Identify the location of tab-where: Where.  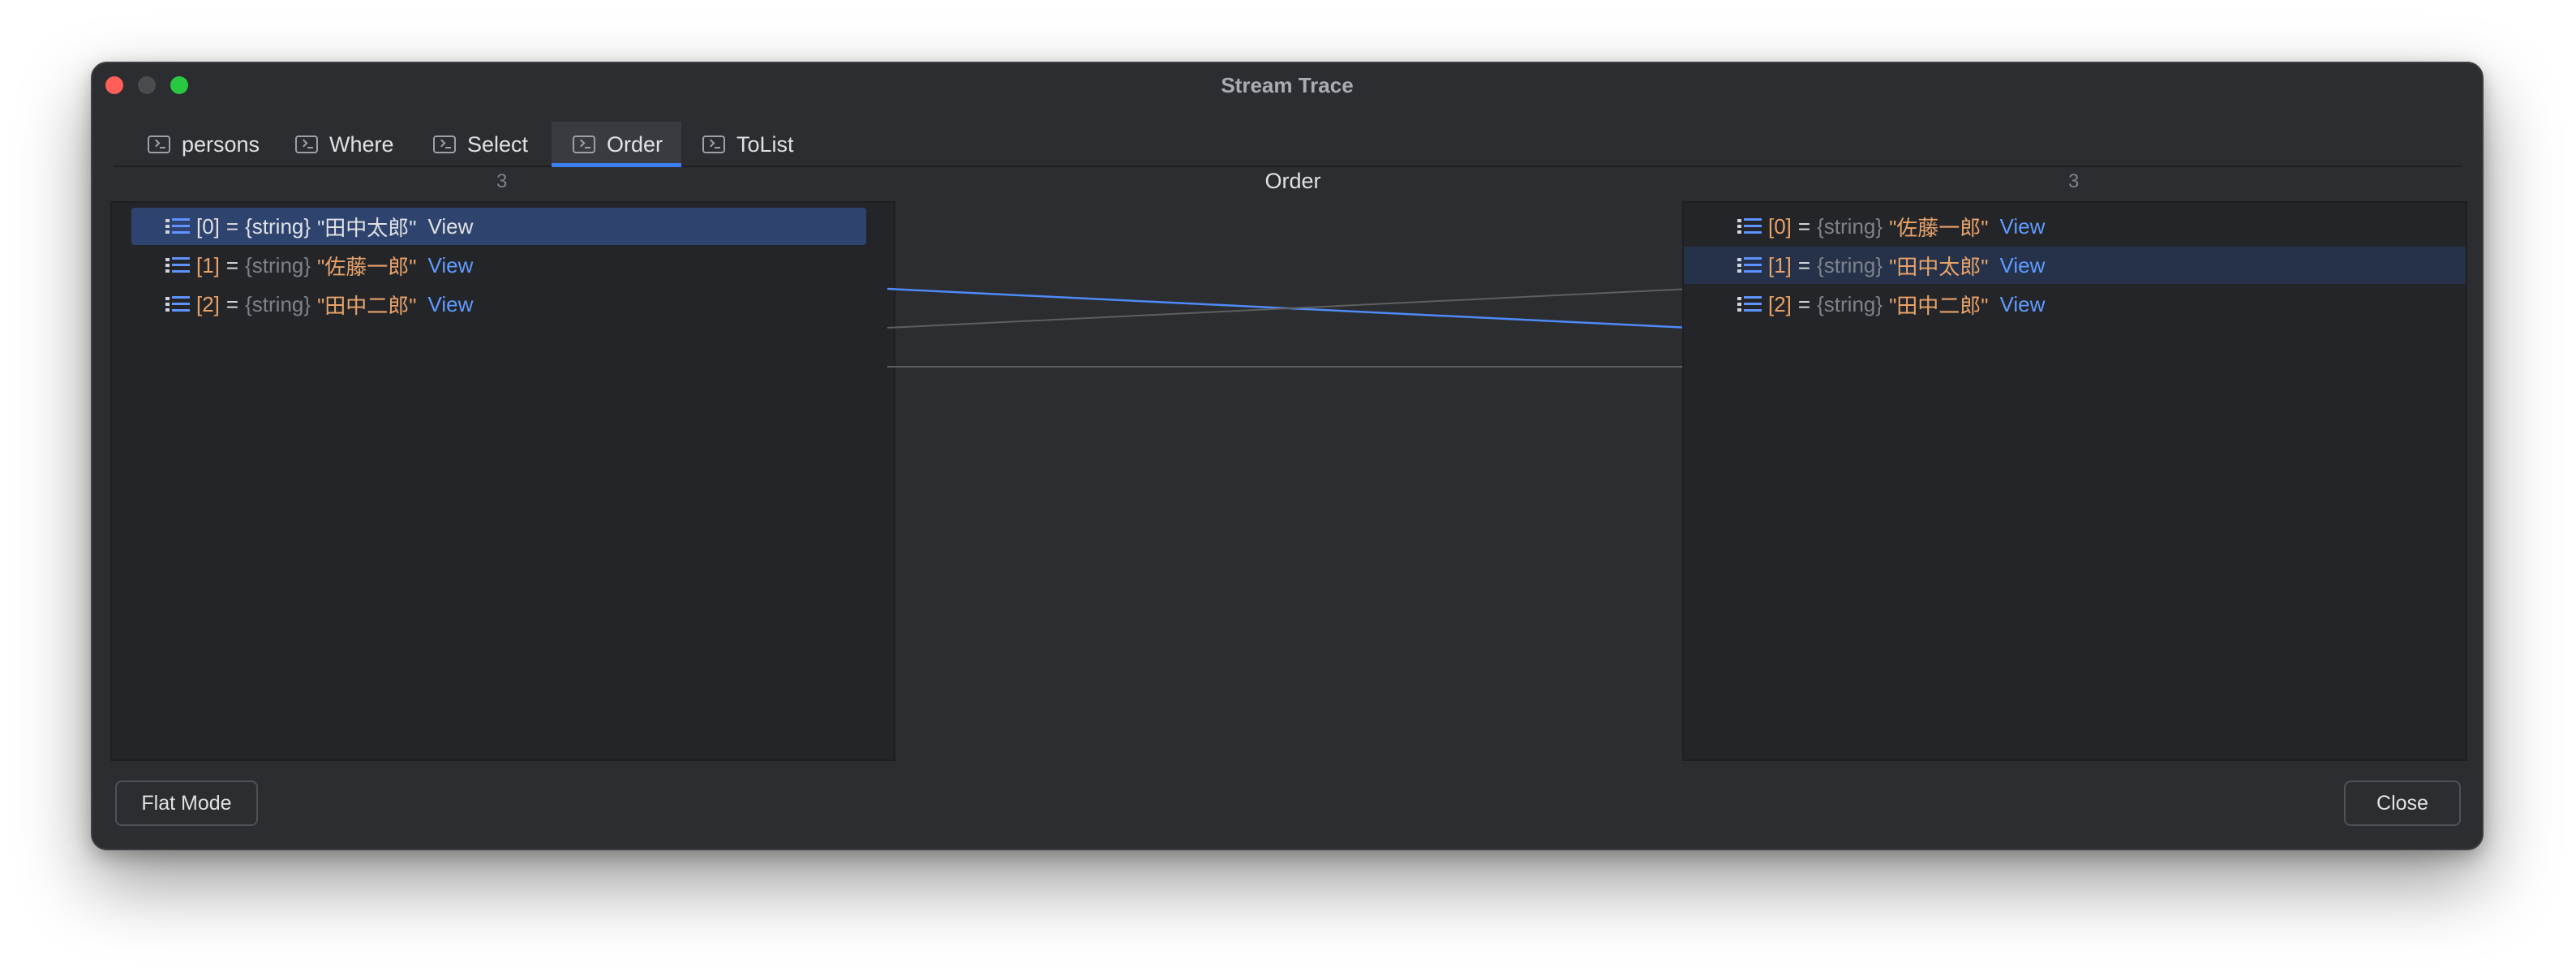
(348, 144).